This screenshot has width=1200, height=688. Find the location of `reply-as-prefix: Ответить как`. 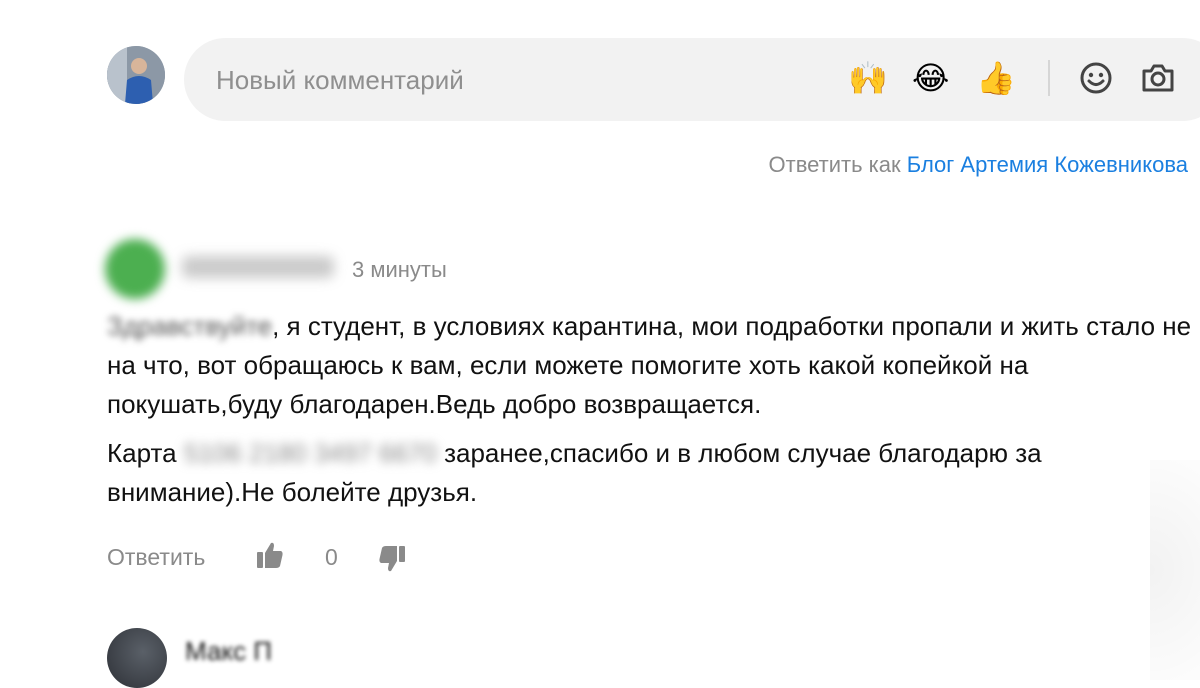

reply-as-prefix: Ответить как is located at coordinates (834, 164).